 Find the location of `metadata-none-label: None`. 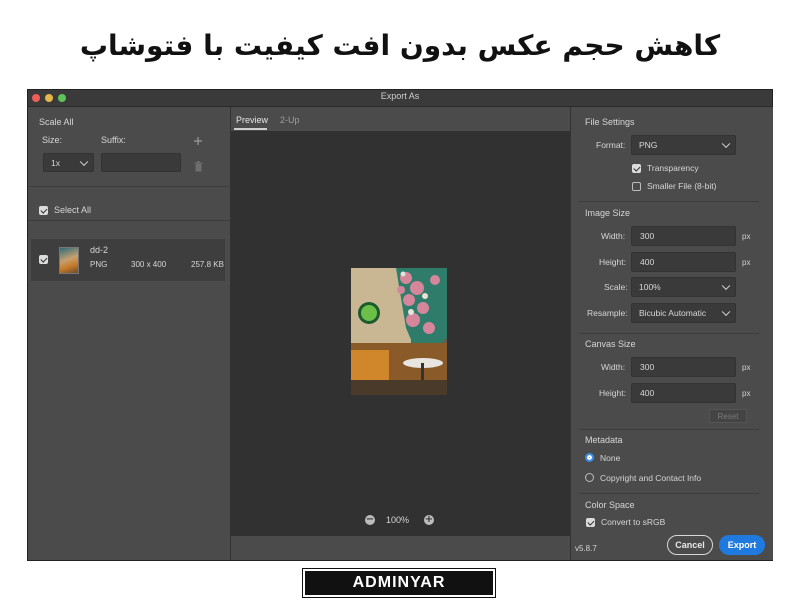

metadata-none-label: None is located at coordinates (610, 458).